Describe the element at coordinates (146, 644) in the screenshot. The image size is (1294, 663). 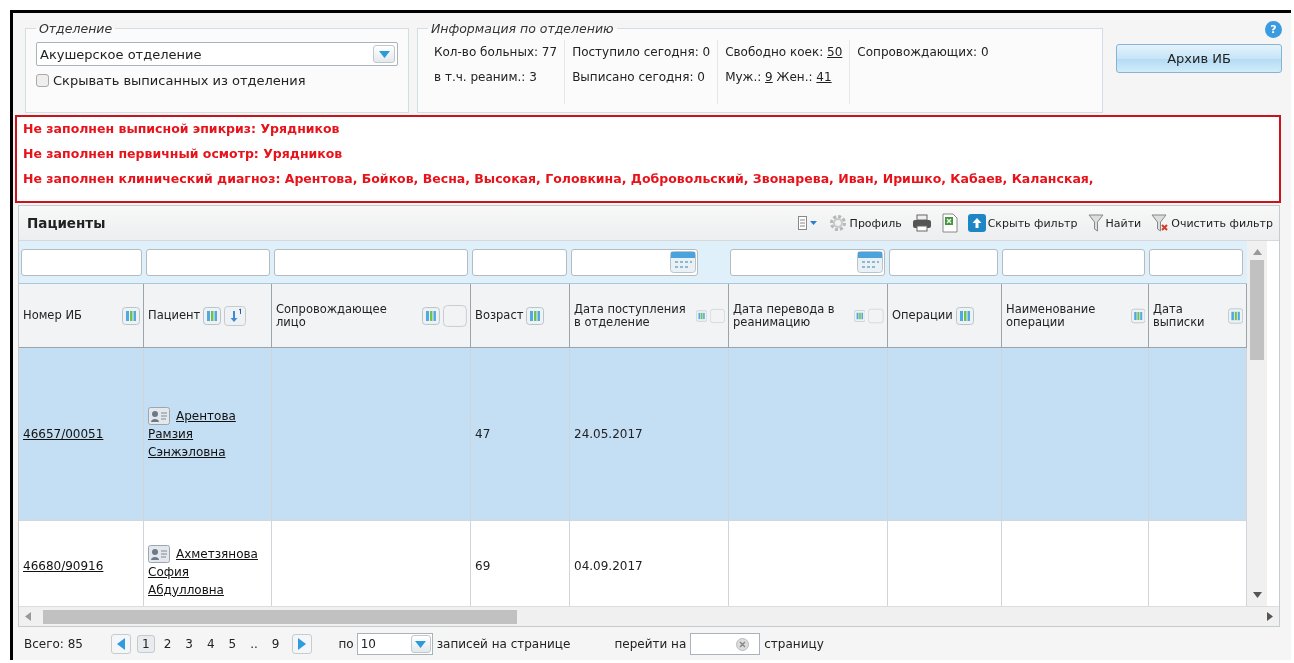
I see `page-link: 1` at that location.